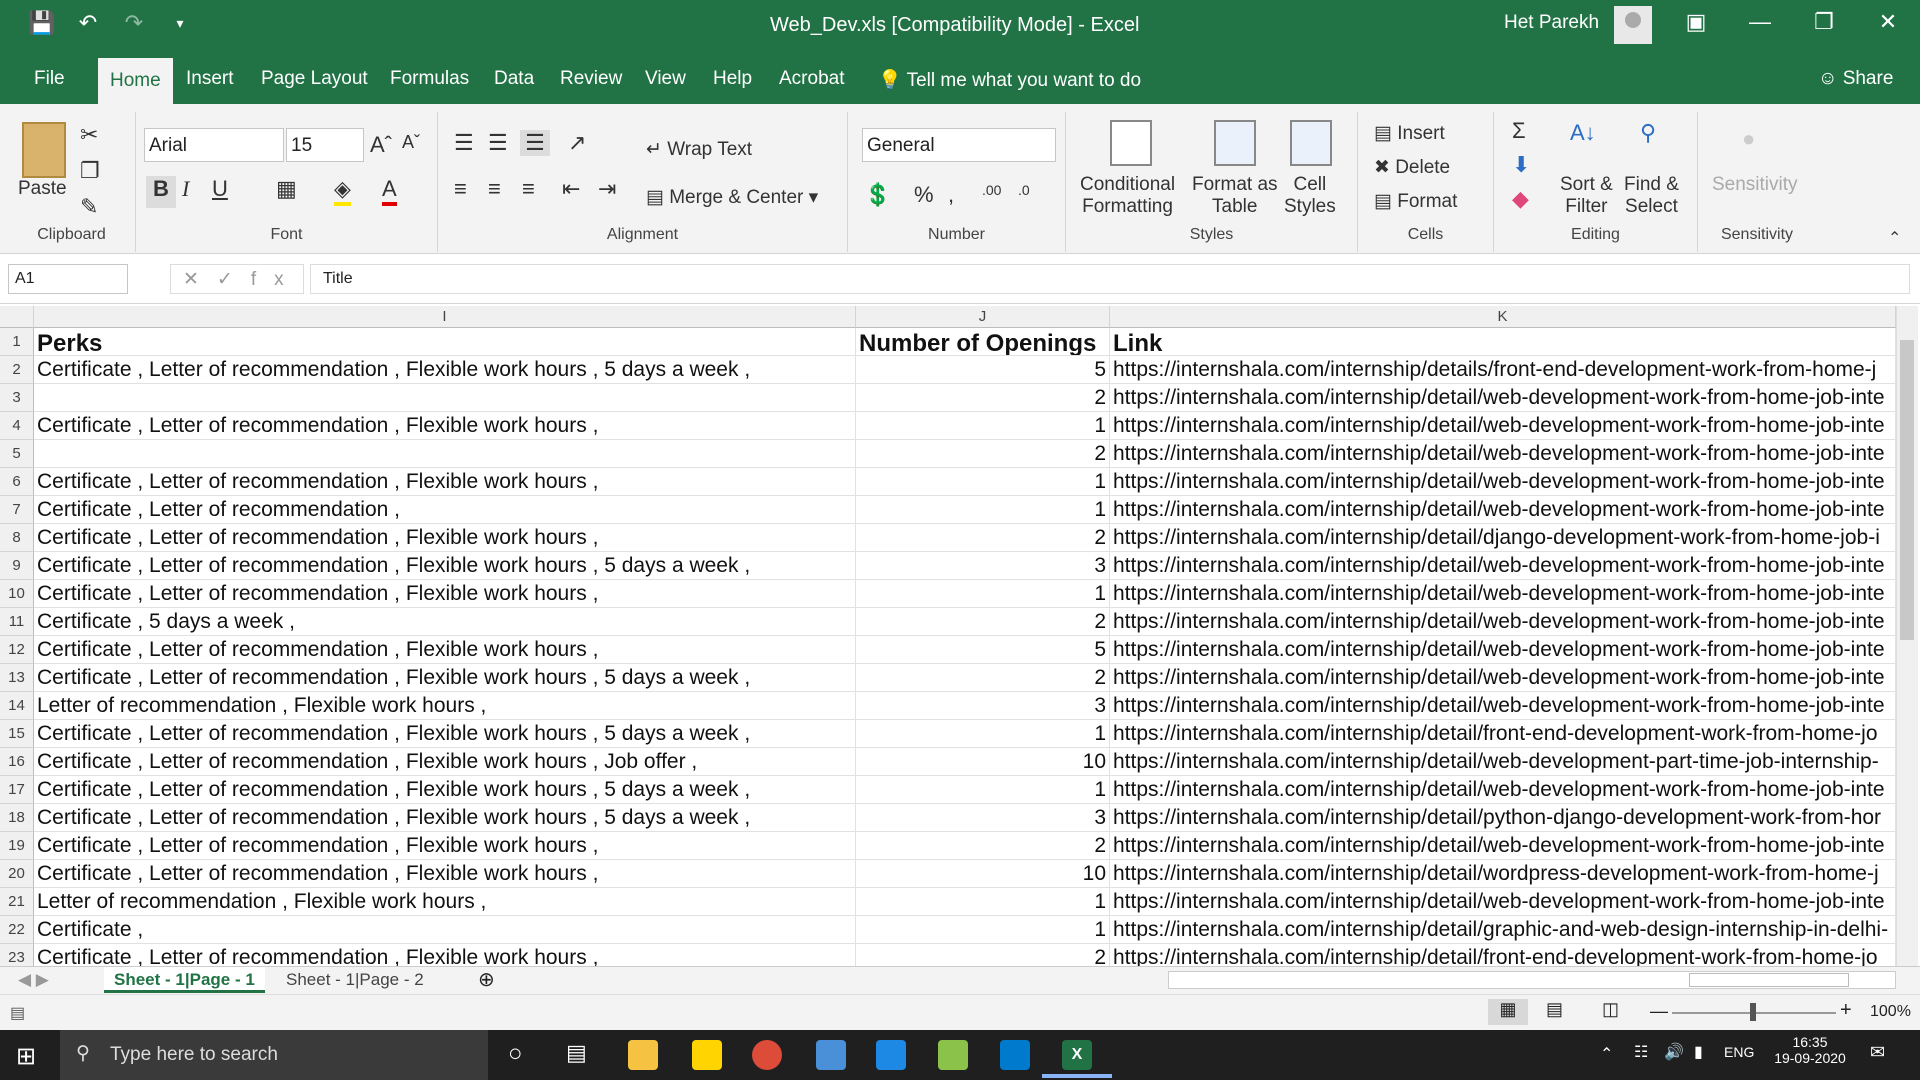 The height and width of the screenshot is (1080, 1920). I want to click on restore-button: ❐, so click(1824, 23).